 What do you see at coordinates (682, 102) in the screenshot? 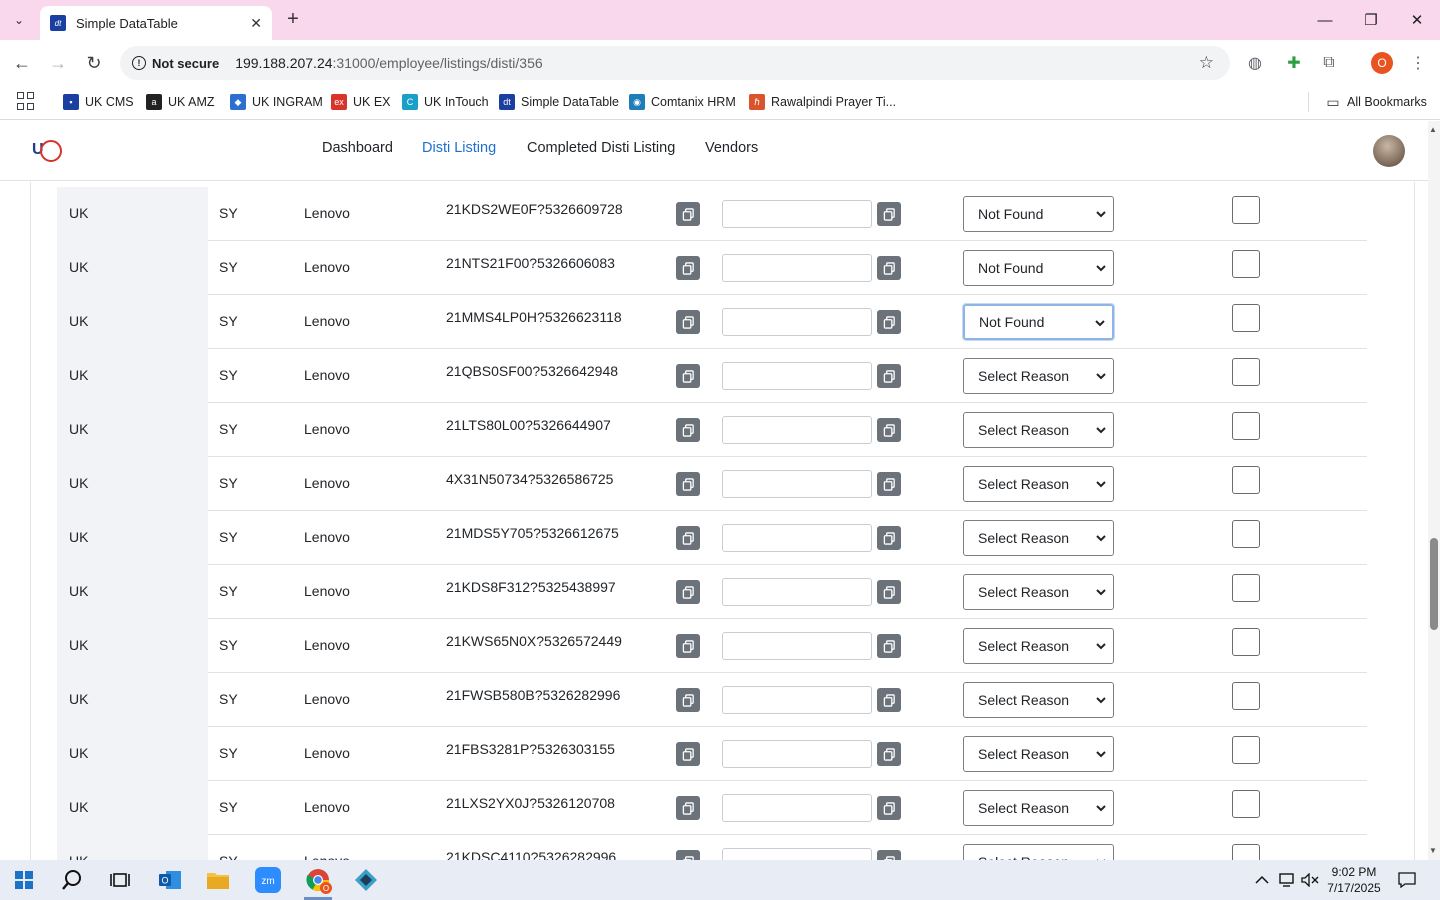
I see `bookmark-item: ◉ Comtanix HRM` at bounding box center [682, 102].